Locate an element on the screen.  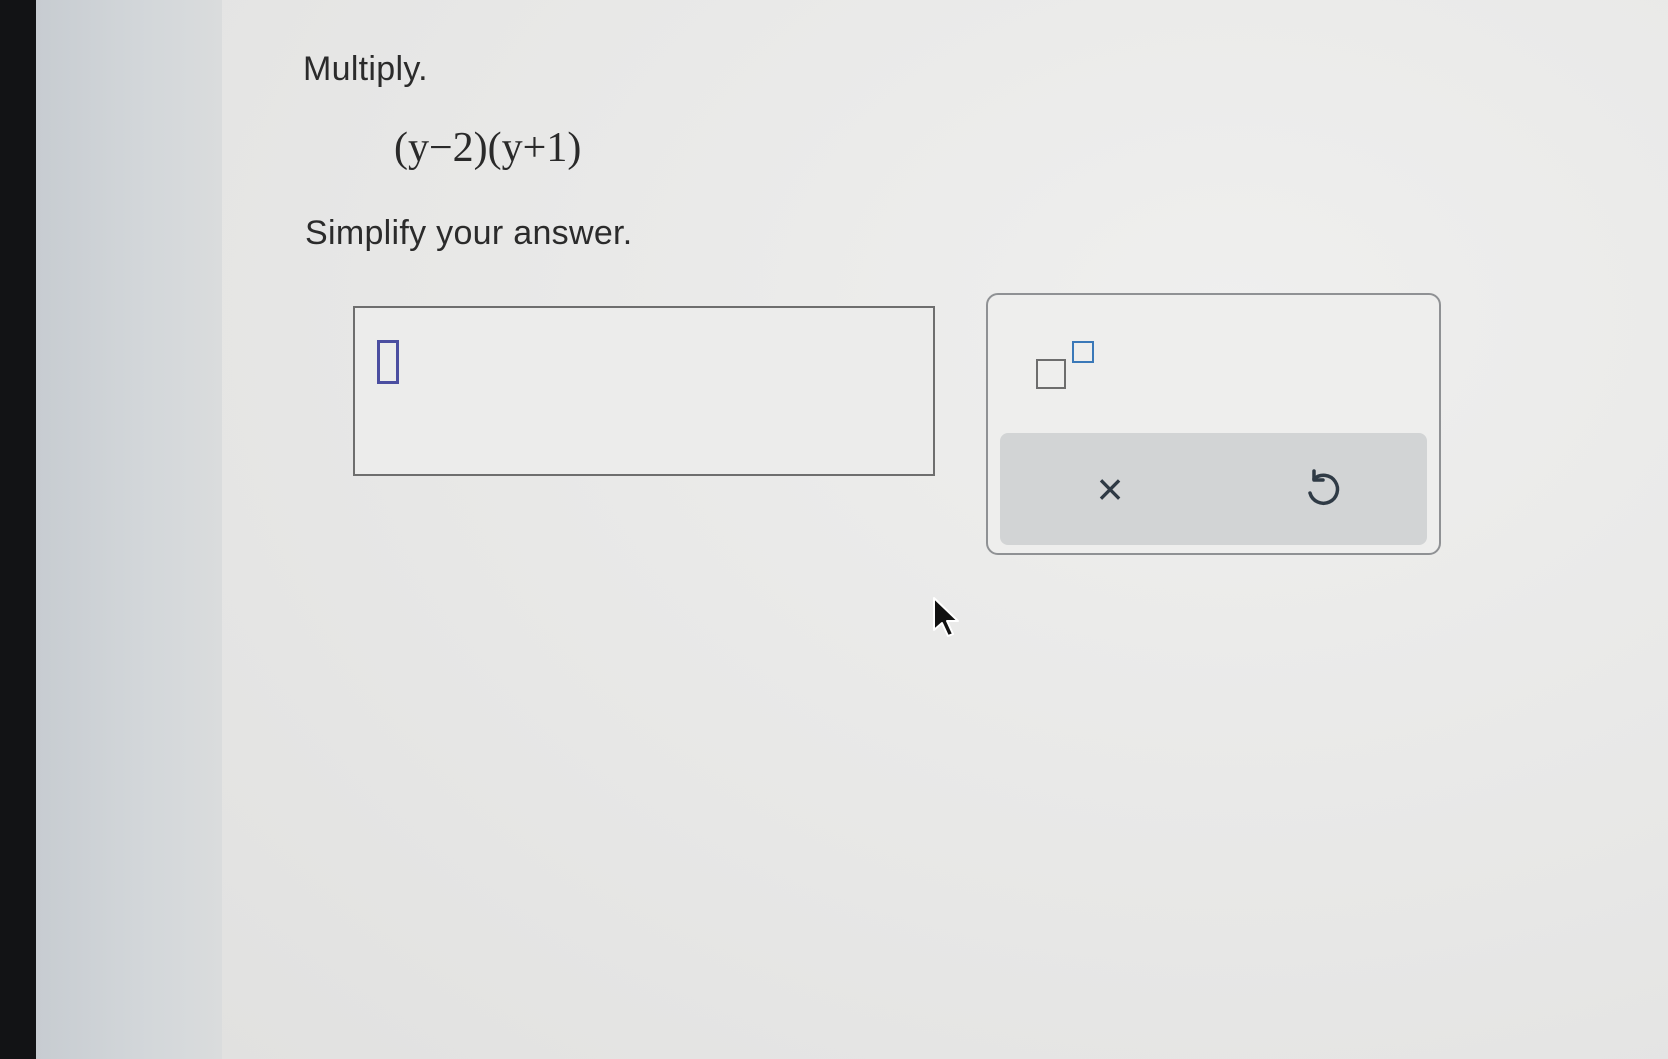
question-instruction: Simplify your answer. is located at coordinates (469, 233).